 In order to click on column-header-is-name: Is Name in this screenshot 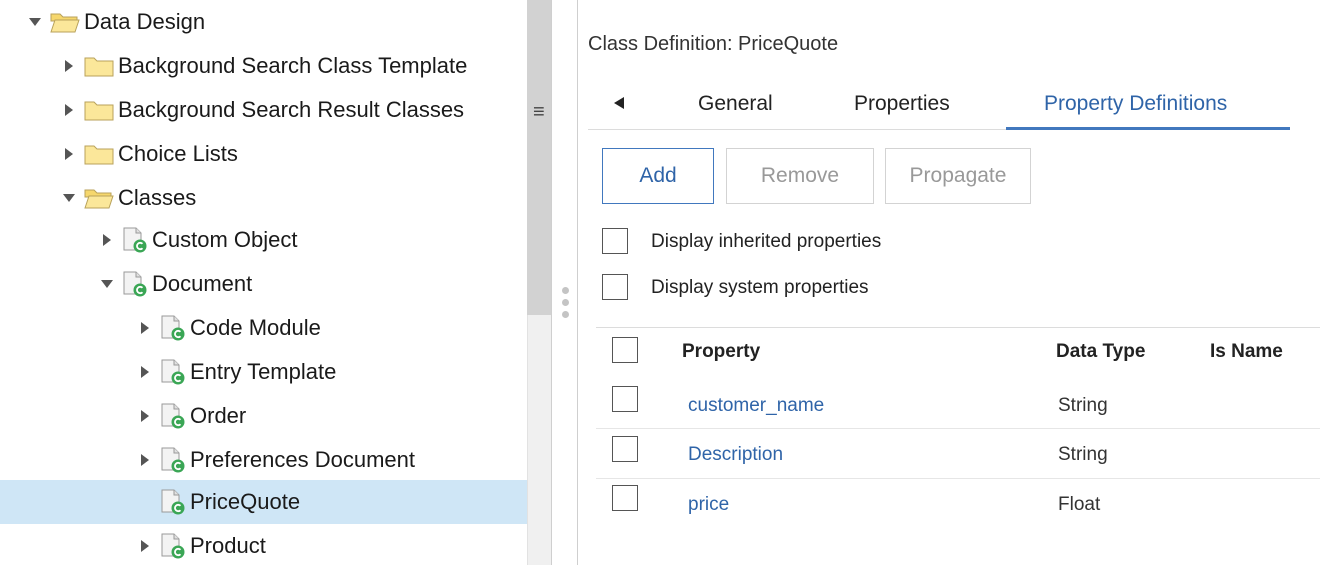, I will do `click(1246, 352)`.